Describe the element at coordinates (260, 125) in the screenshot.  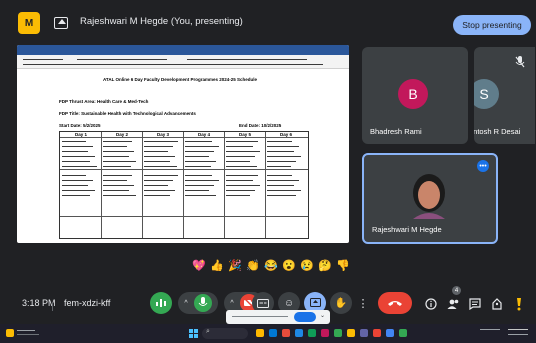
I see `end-date: End Date: 10/2/2025` at that location.